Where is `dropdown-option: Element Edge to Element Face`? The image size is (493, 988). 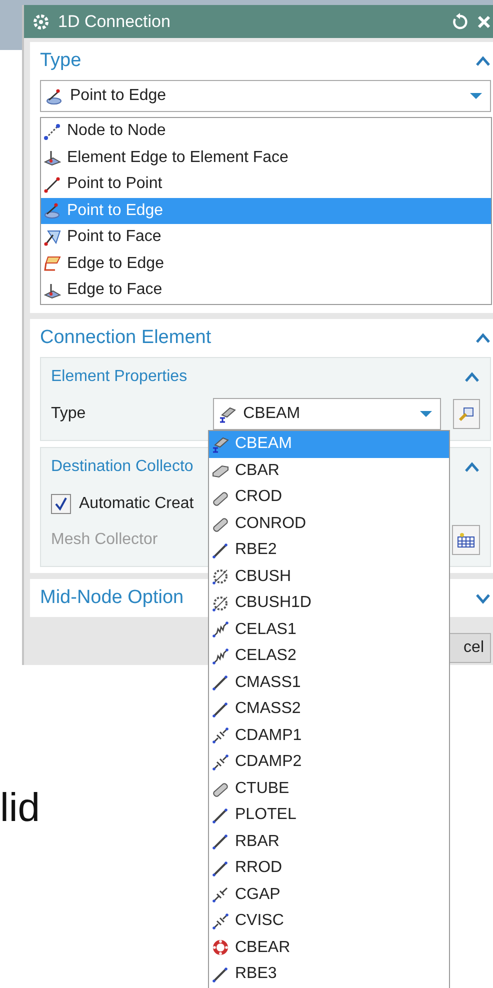
dropdown-option: Element Edge to Element Face is located at coordinates (266, 157).